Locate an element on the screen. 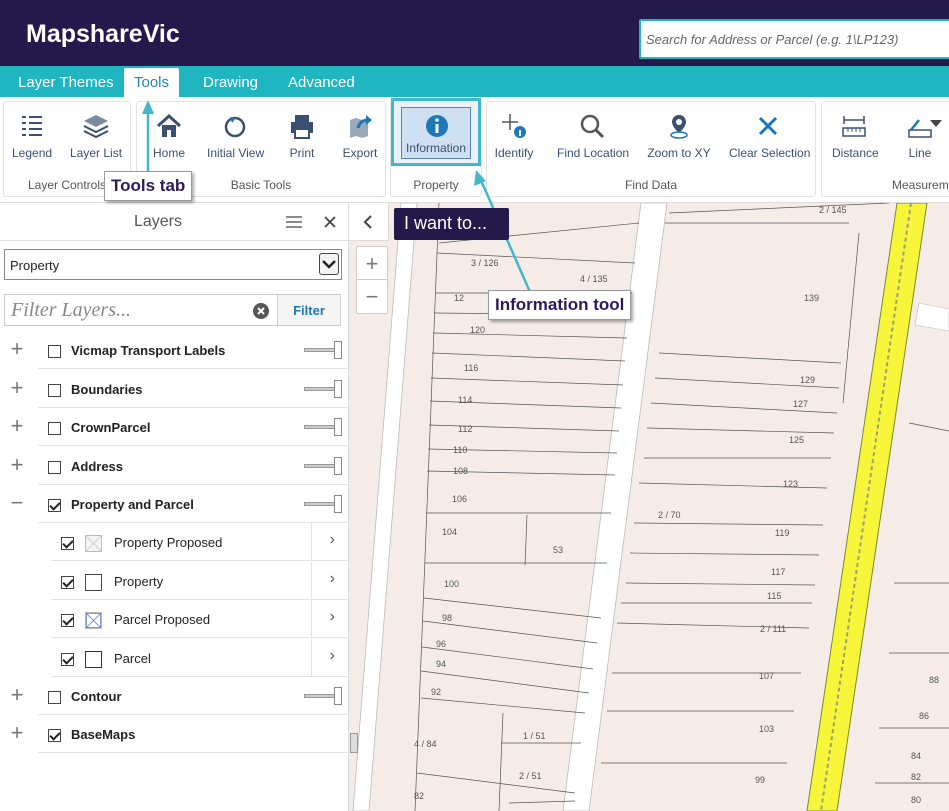  parcel-label: 92 is located at coordinates (436, 692).